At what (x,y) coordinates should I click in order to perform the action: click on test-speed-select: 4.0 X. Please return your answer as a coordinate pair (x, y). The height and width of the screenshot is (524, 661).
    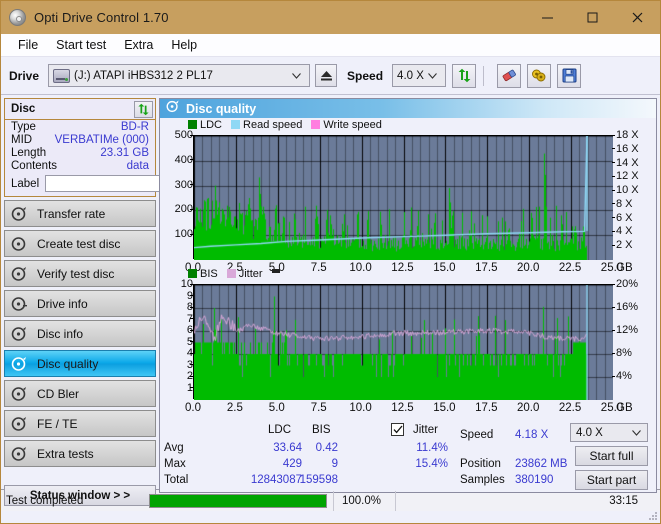
    Looking at the image, I should click on (609, 432).